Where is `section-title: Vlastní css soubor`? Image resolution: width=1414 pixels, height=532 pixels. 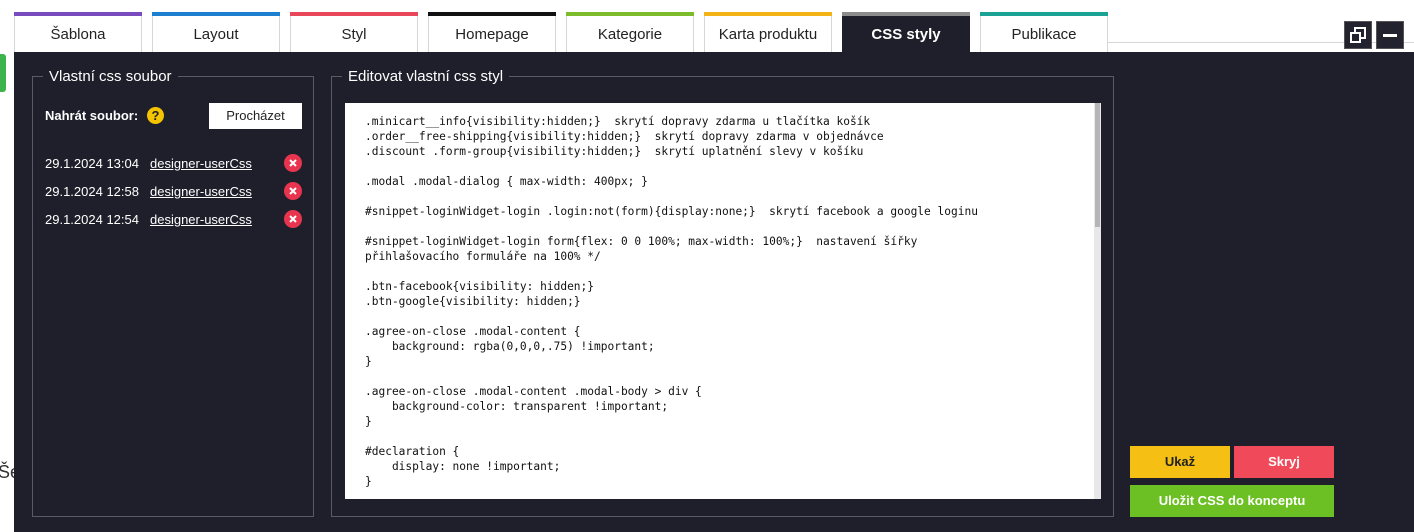
section-title: Vlastní css soubor is located at coordinates (110, 76).